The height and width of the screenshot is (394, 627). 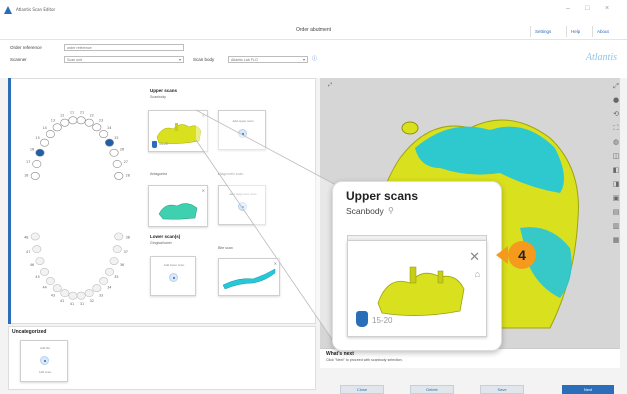 What do you see at coordinates (124, 47) in the screenshot?
I see `order-reference-input: order reference` at bounding box center [124, 47].